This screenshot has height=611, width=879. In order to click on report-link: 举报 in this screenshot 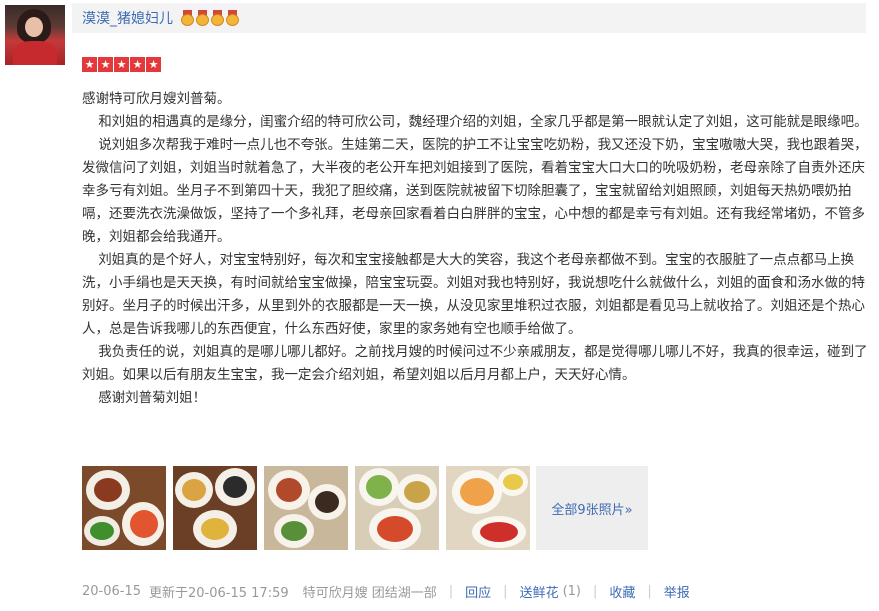, I will do `click(677, 591)`.